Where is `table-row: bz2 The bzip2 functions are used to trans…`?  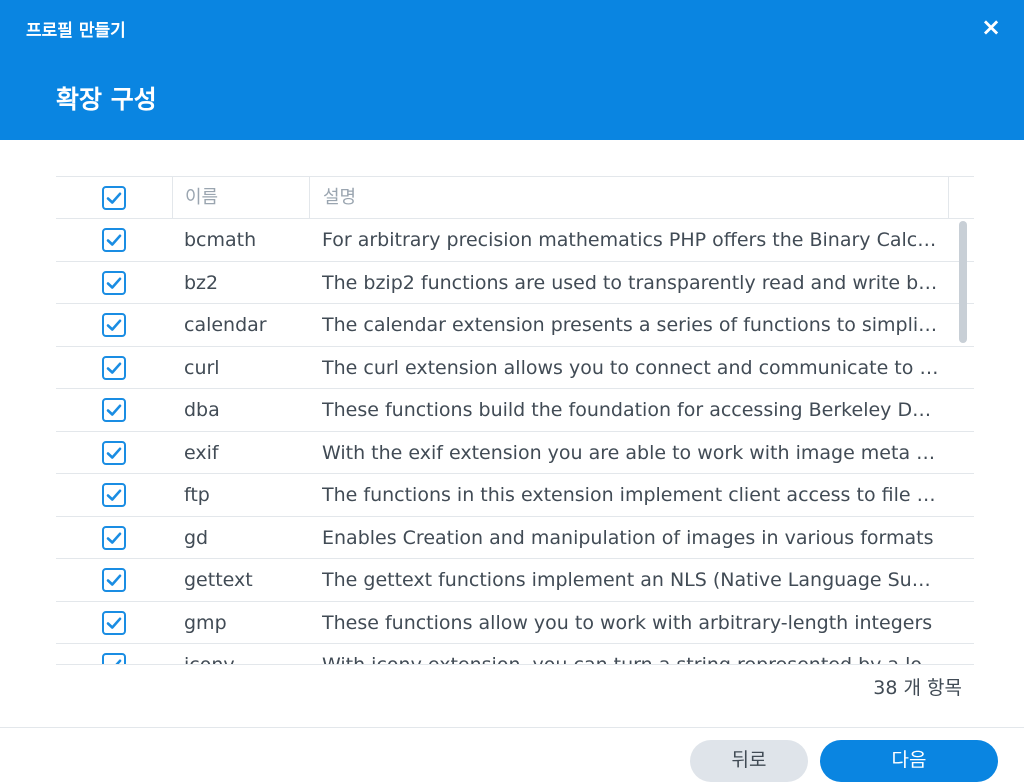 table-row: bz2 The bzip2 functions are used to trans… is located at coordinates (515, 283).